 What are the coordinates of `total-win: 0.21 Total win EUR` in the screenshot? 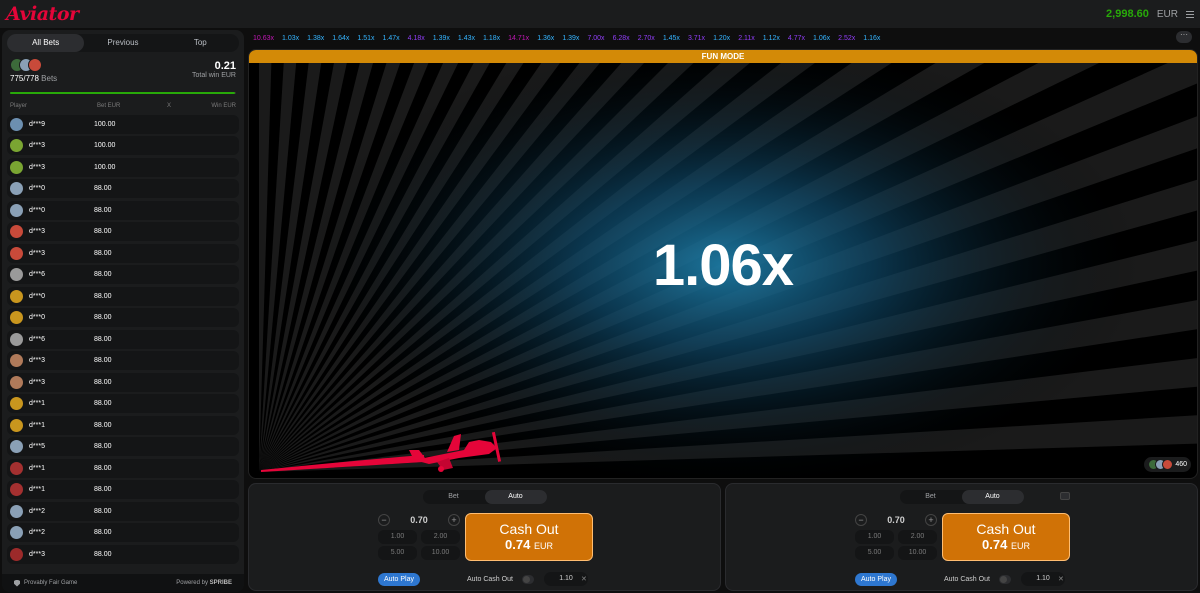 It's located at (214, 69).